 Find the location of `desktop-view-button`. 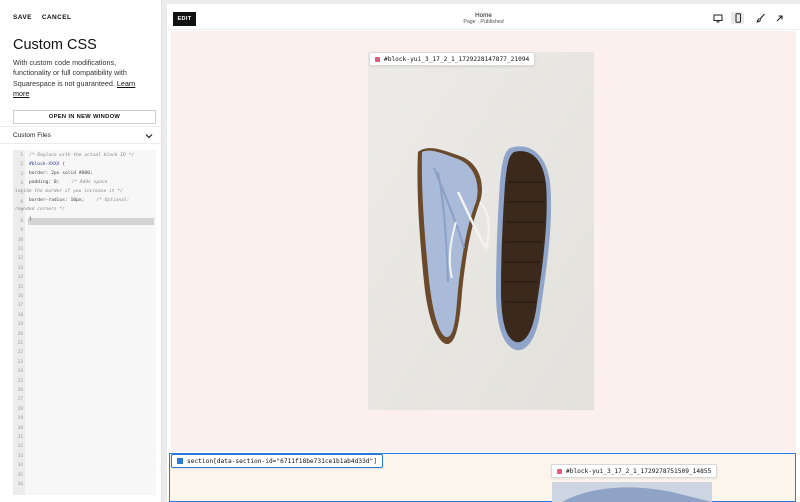

desktop-view-button is located at coordinates (717, 18).